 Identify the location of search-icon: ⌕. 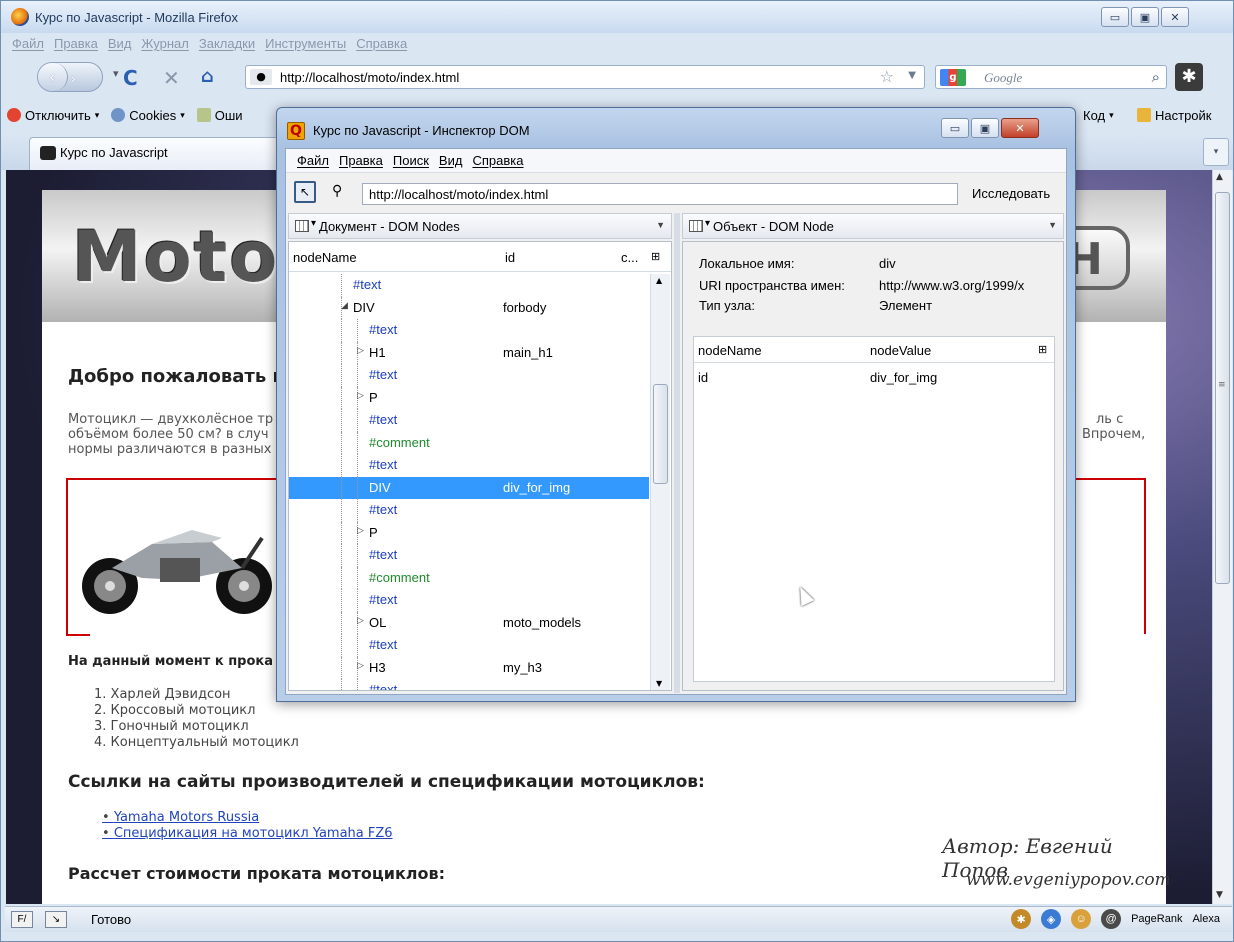
(1156, 77).